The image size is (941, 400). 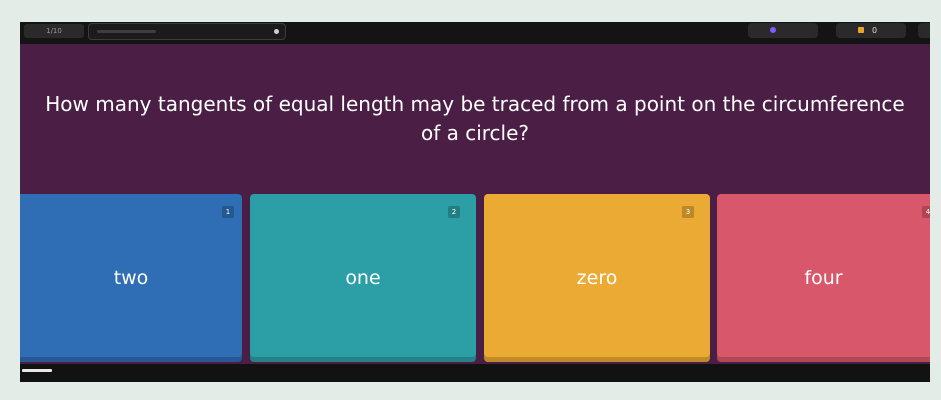 I want to click on streak-count: 0, so click(x=875, y=30).